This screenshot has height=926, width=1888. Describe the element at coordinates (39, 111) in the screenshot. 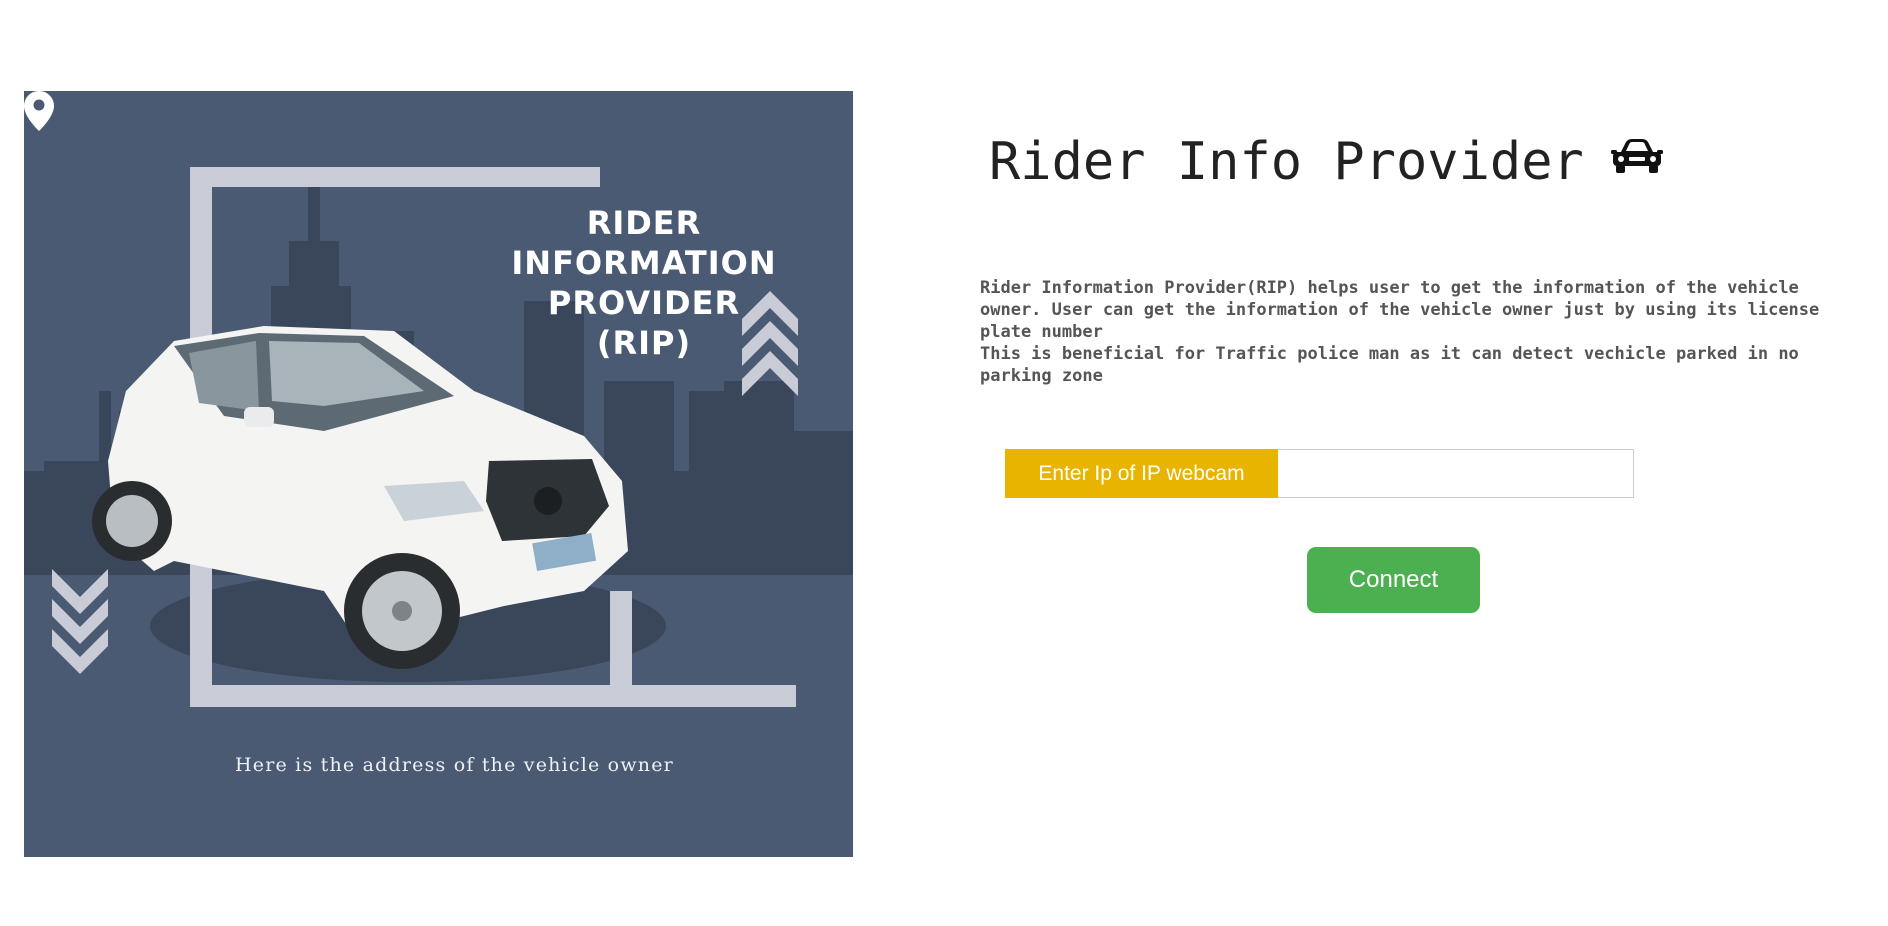

I see `location-pin-icon` at that location.